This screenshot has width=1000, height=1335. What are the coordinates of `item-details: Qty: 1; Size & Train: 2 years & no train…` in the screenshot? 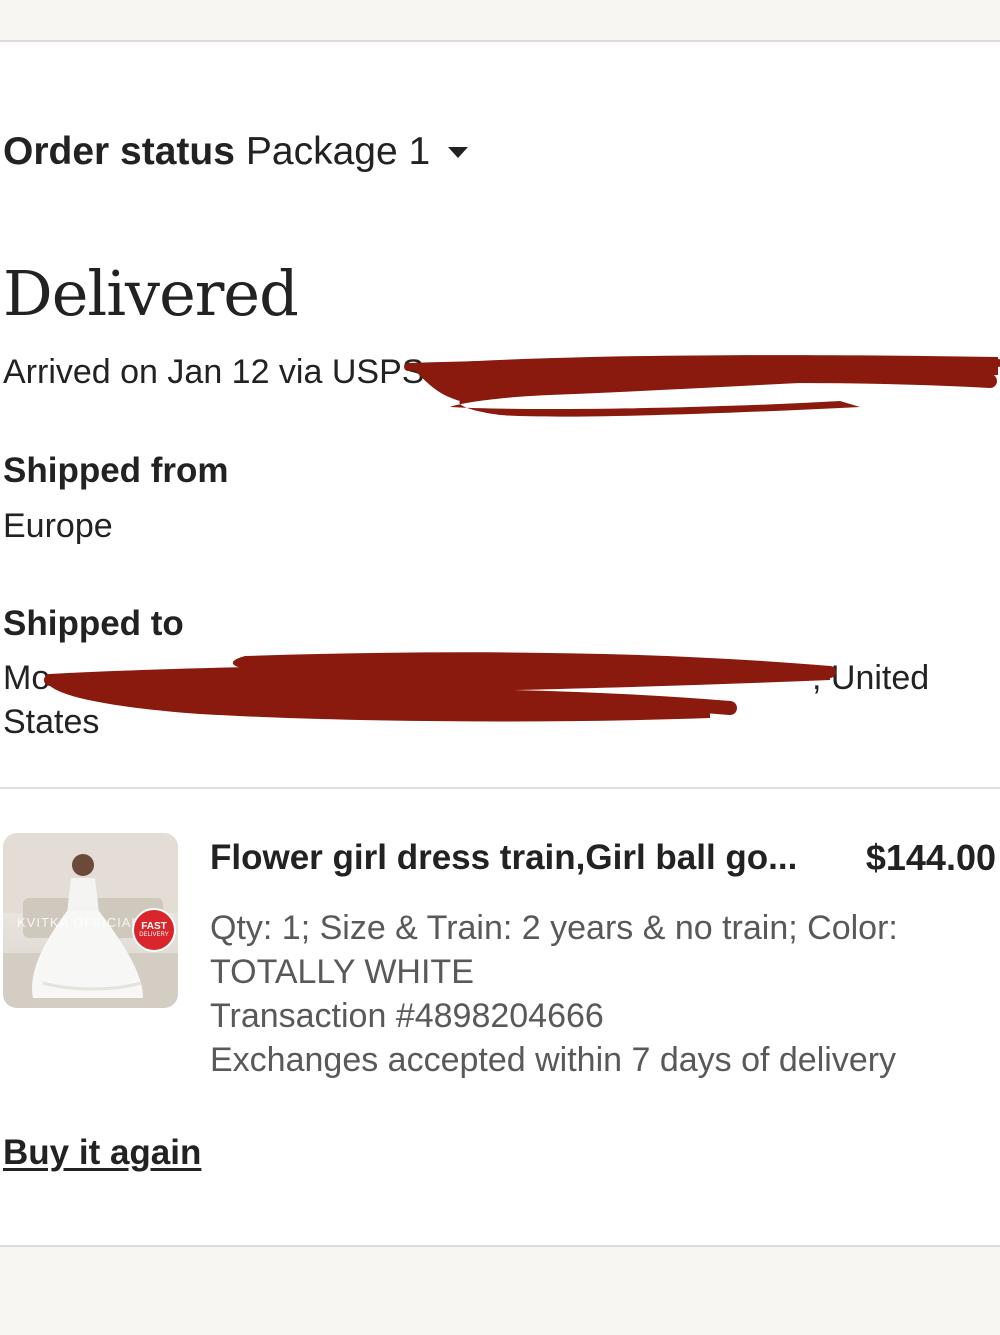 It's located at (602, 994).